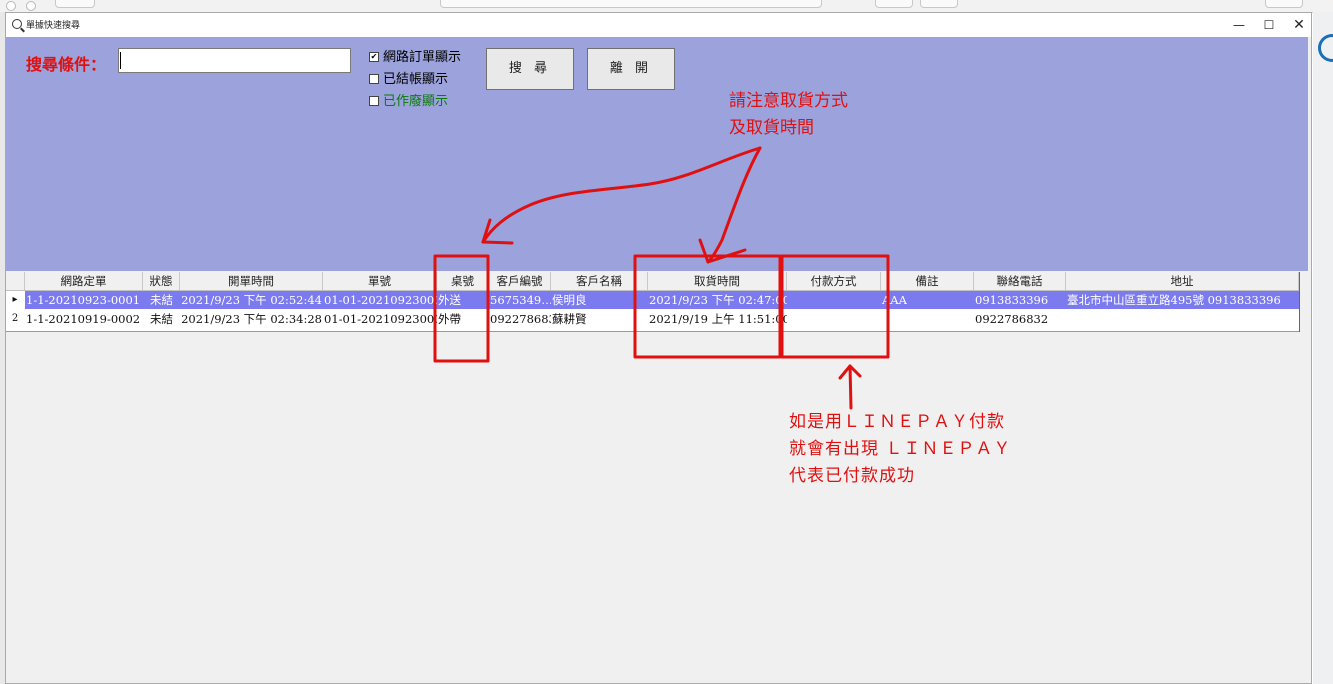 Image resolution: width=1333 pixels, height=684 pixels. I want to click on annotation-note-bottom: 如是用ＬＩＮＥＰＡＹ付款 就會有出現 ＬＩＮＥＰＡＹ 代表已付款成功, so click(900, 449).